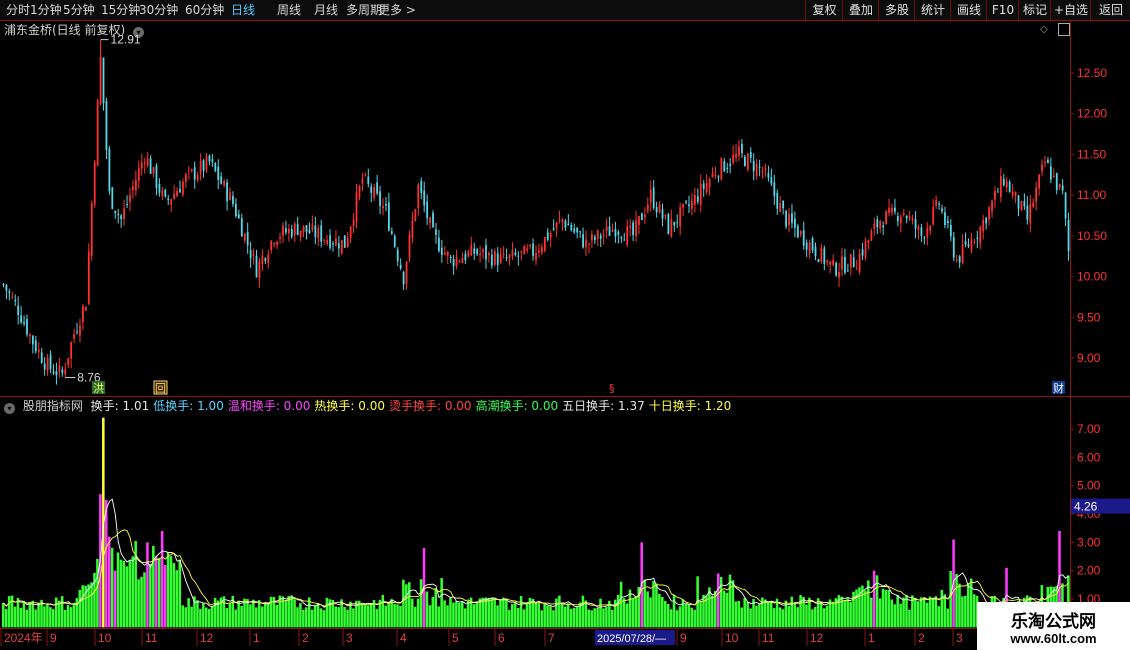 Image resolution: width=1130 pixels, height=650 pixels. What do you see at coordinates (160, 388) in the screenshot?
I see `event-marker: 回` at bounding box center [160, 388].